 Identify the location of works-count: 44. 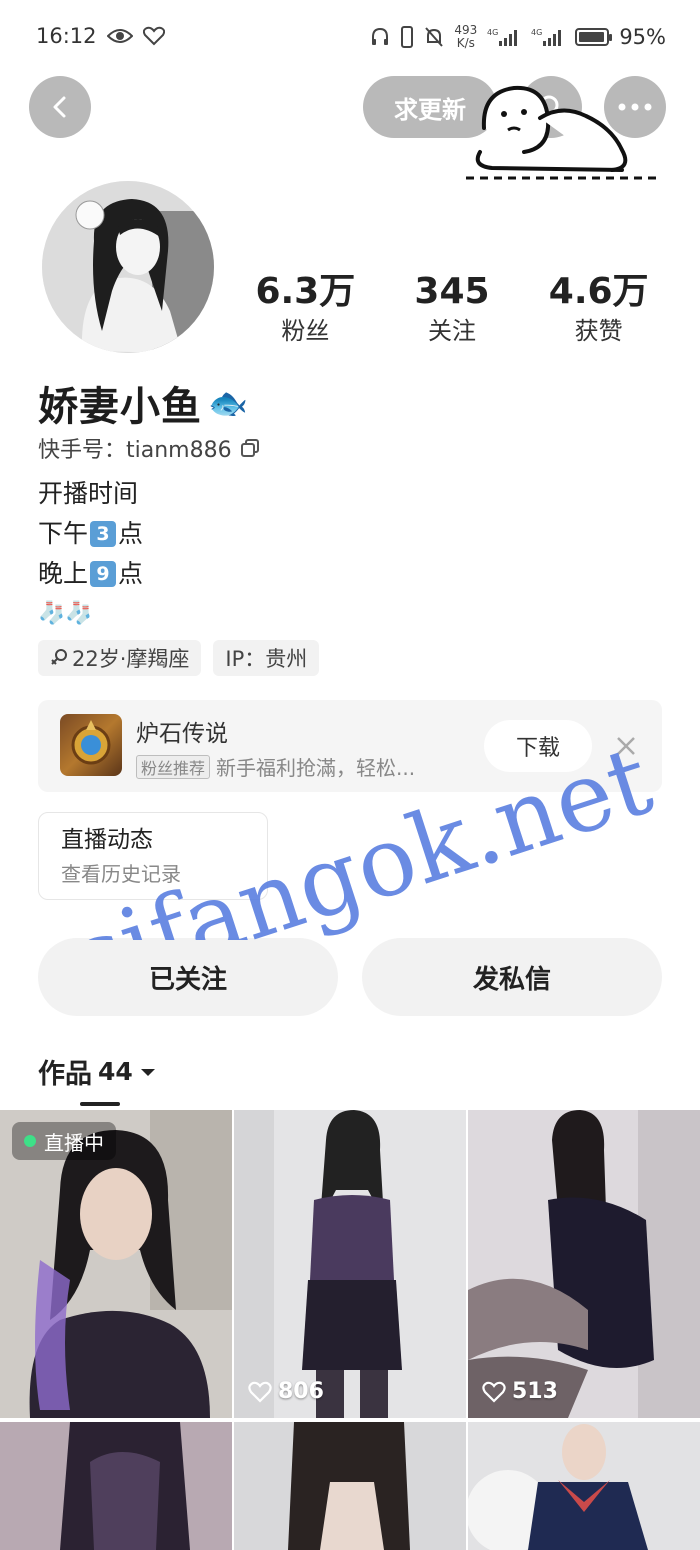
(115, 1071).